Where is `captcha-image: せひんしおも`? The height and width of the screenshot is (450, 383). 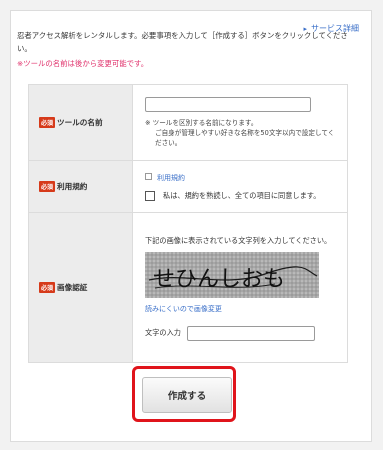
captcha-image: せひんしおも is located at coordinates (232, 274).